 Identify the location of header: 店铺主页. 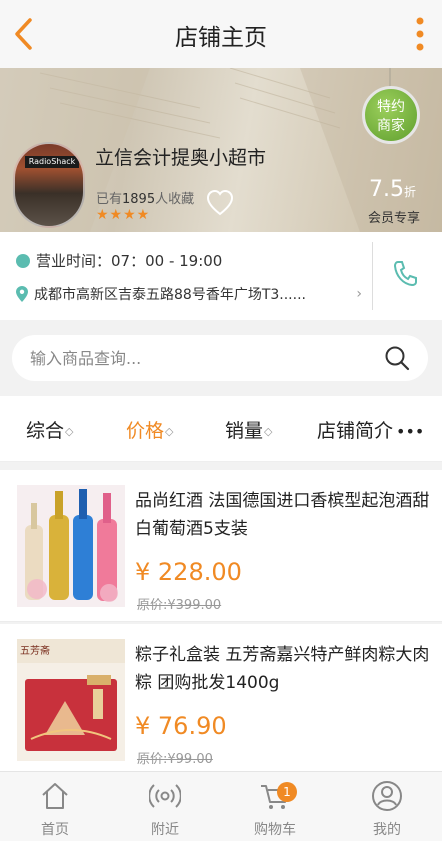
(221, 34).